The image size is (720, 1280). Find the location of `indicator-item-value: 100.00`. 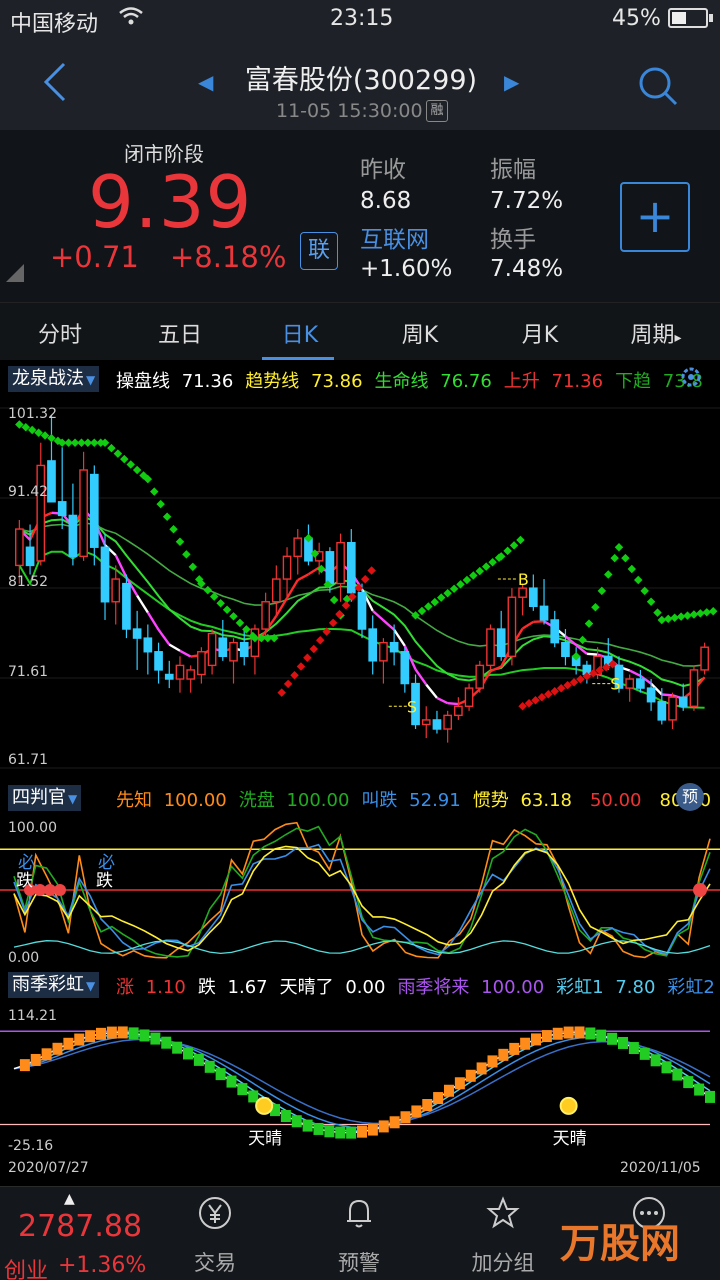

indicator-item-value: 100.00 is located at coordinates (195, 800).